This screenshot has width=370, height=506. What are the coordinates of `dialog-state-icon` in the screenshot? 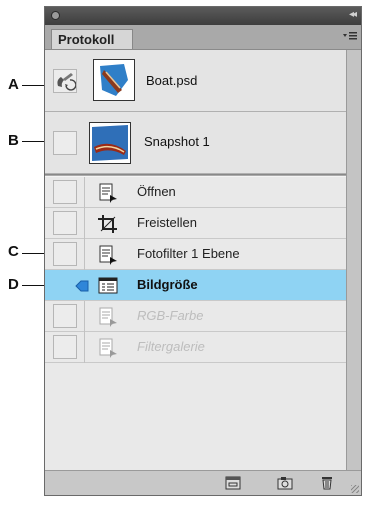 It's located at (108, 285).